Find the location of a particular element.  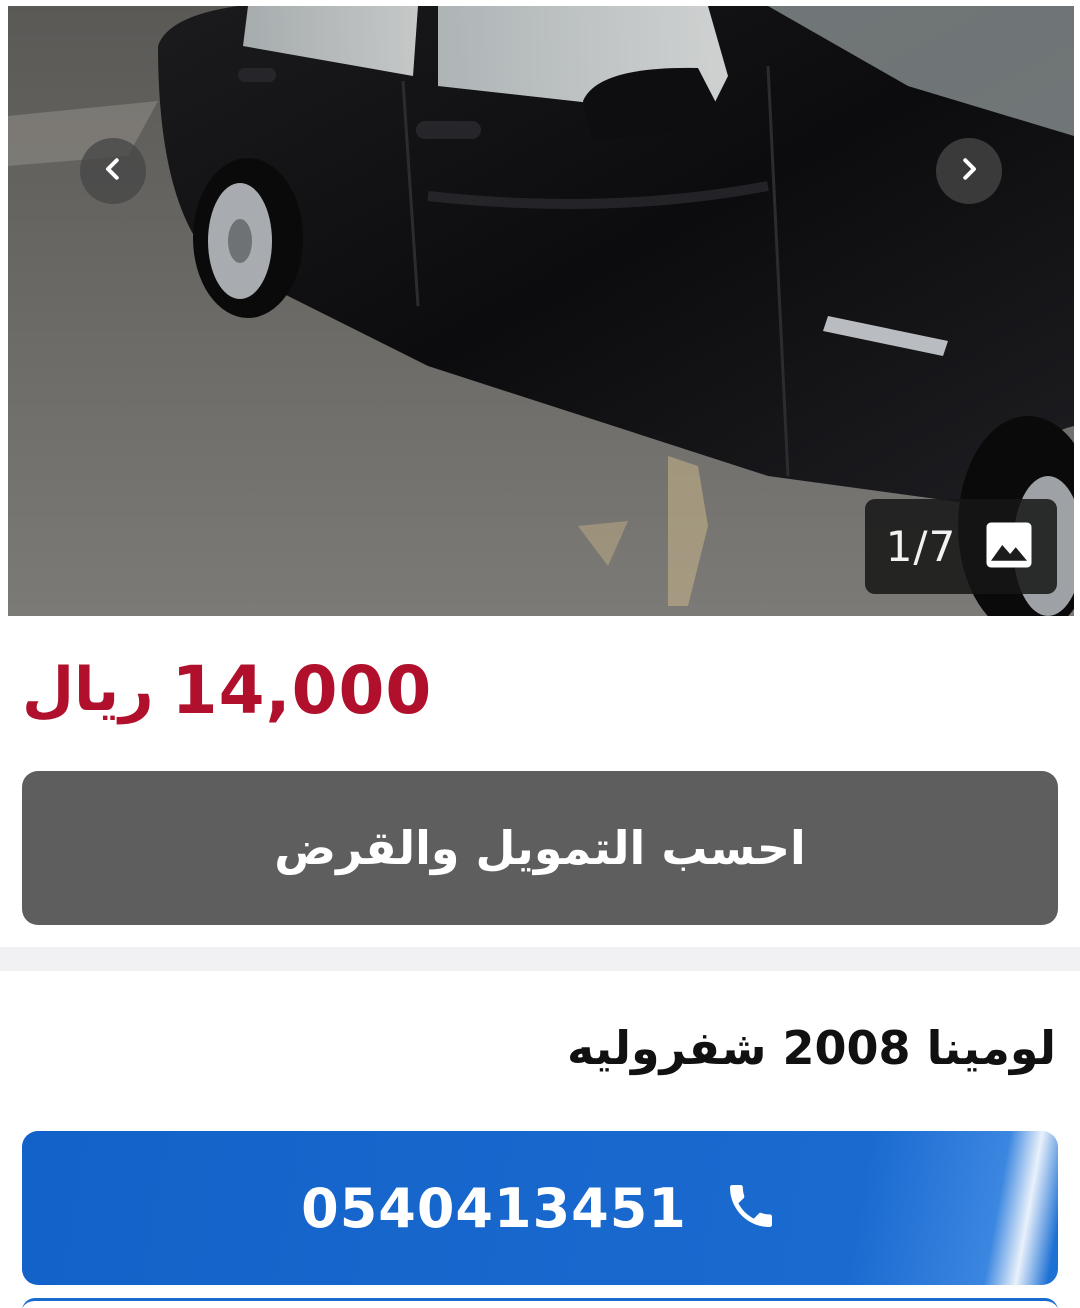

chevron-right-icon is located at coordinates (969, 171).